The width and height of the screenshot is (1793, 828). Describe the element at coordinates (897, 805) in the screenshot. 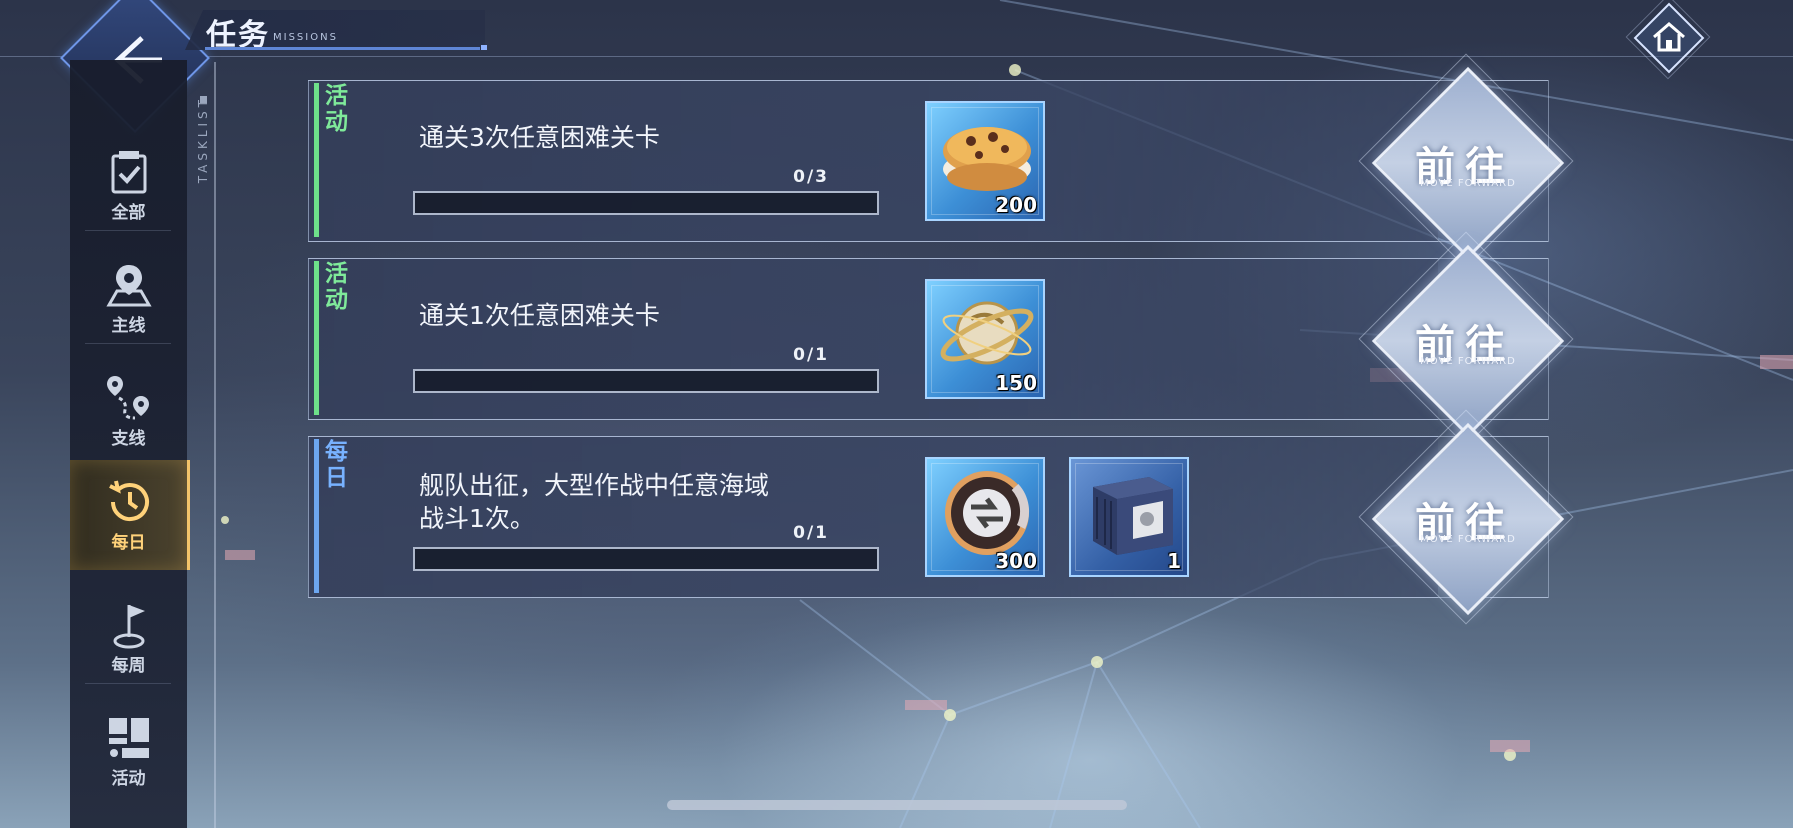

I see `home-indicator-bar` at that location.